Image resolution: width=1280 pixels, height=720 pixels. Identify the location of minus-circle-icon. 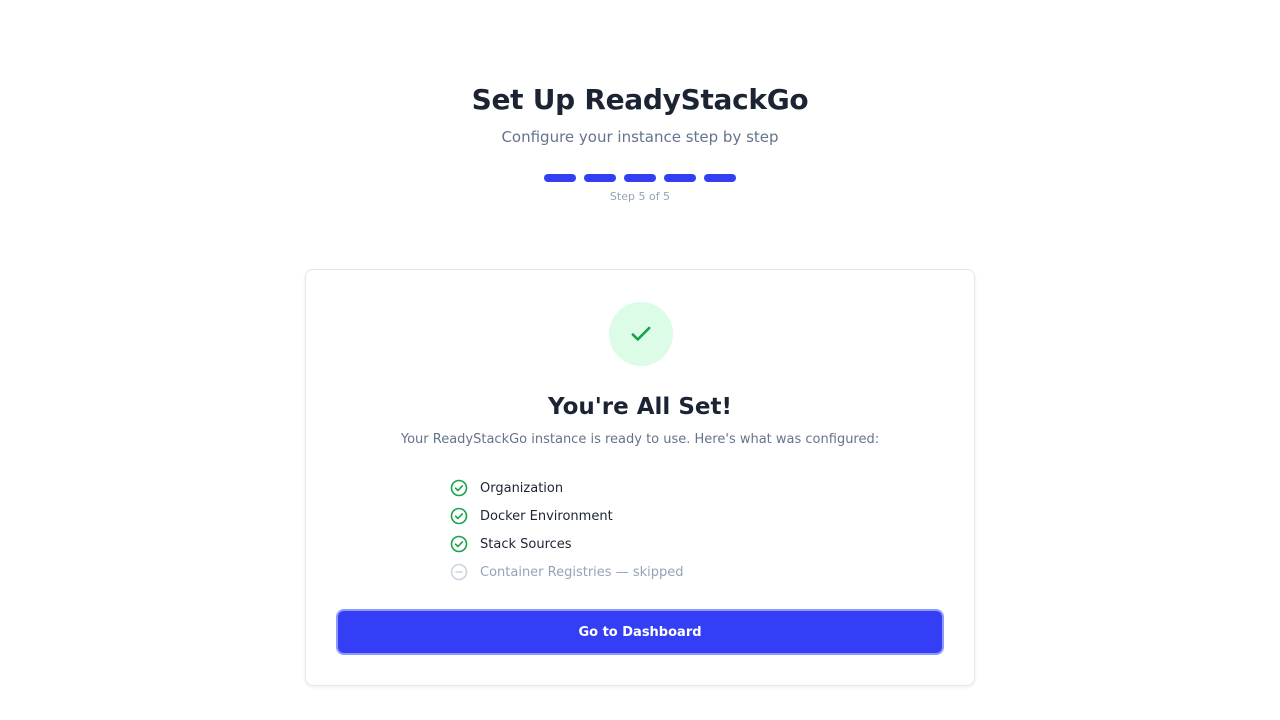
(459, 572).